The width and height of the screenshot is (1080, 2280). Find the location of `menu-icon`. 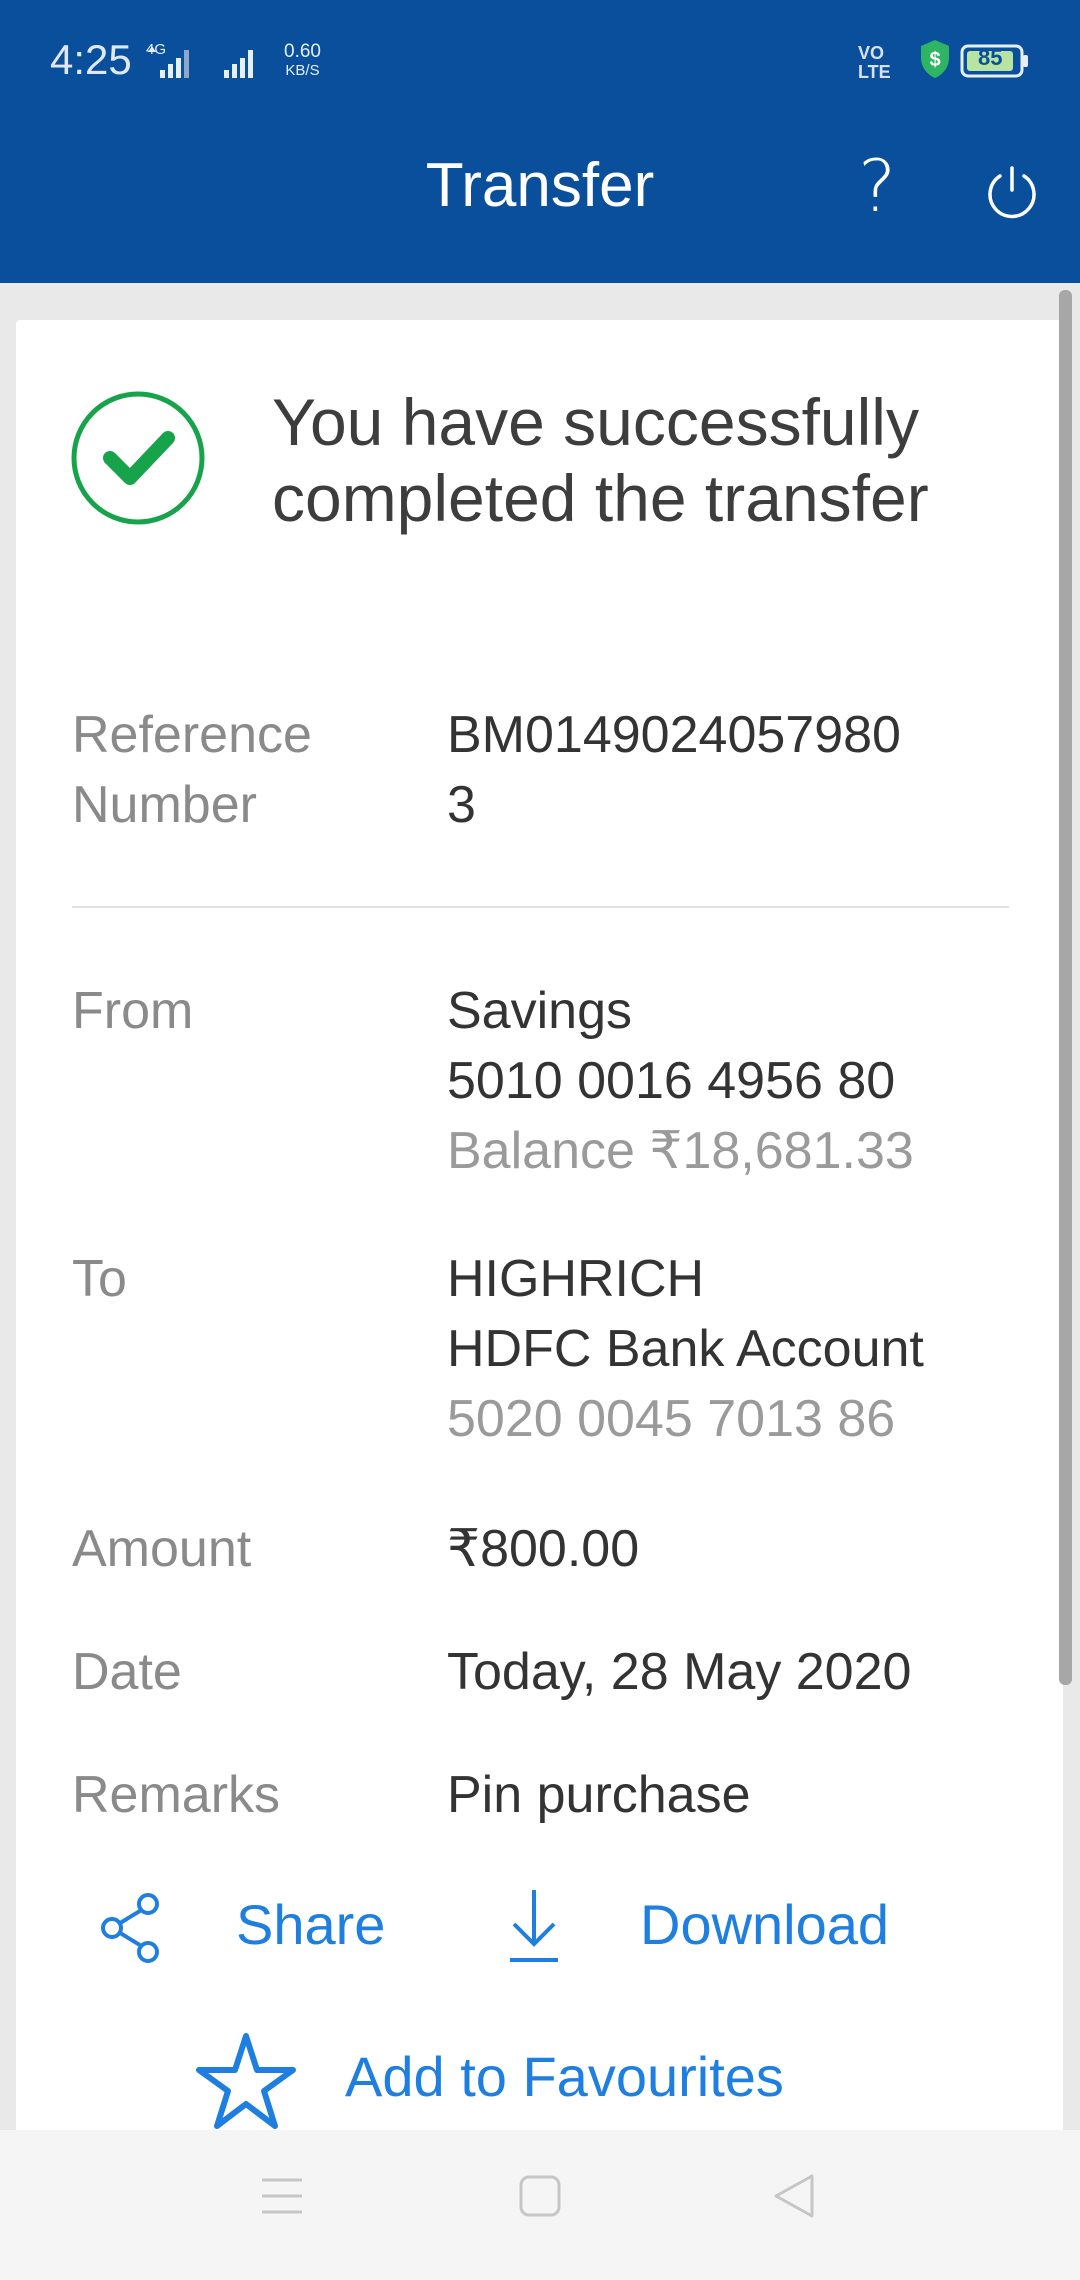

menu-icon is located at coordinates (282, 2196).